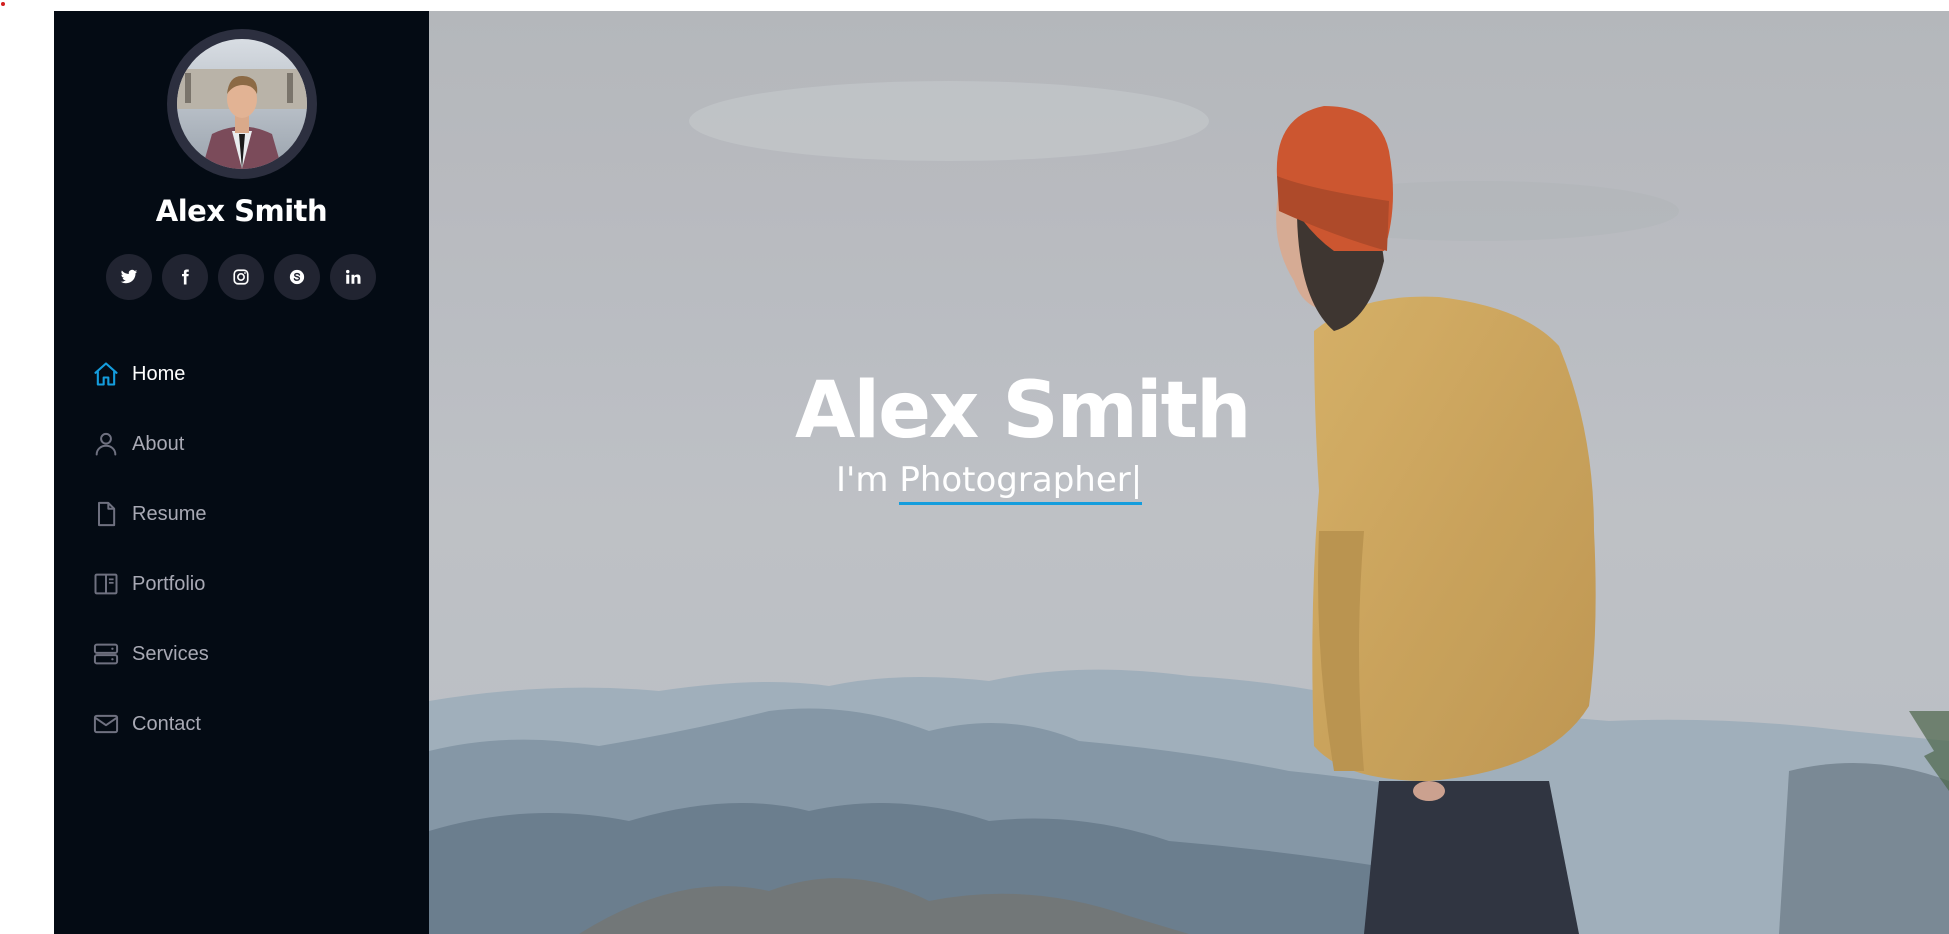  Describe the element at coordinates (862, 480) in the screenshot. I see `hero-prefix: I'm` at that location.